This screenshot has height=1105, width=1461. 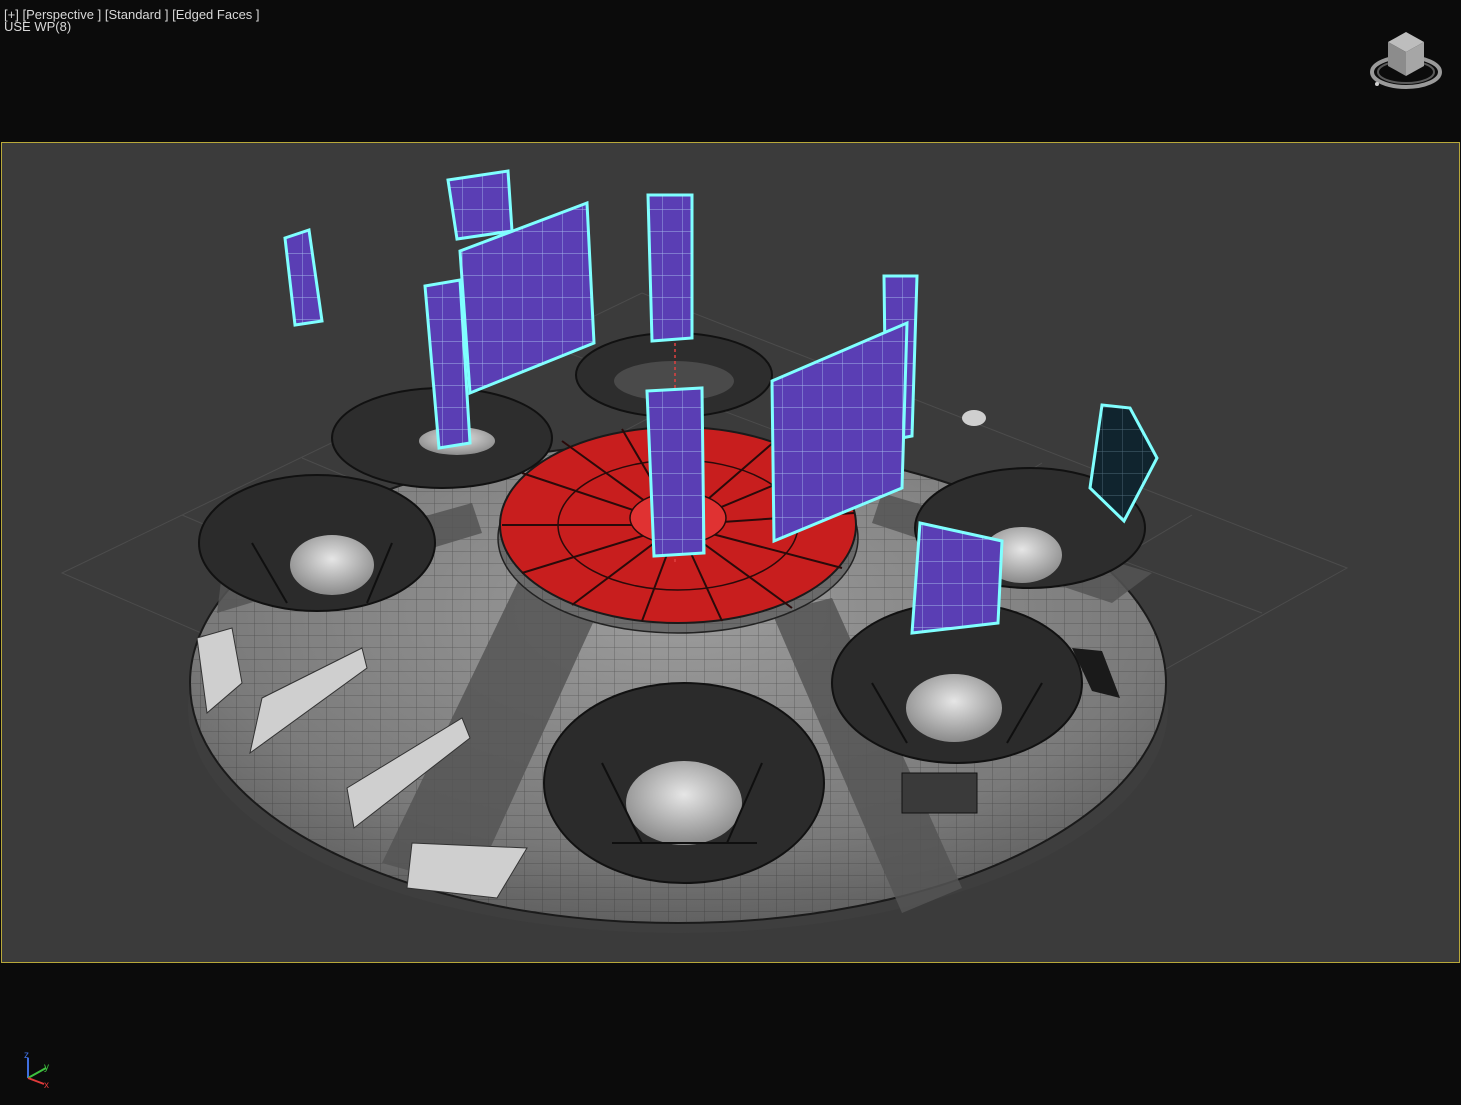 What do you see at coordinates (675, 472) in the screenshot?
I see `panel-tall-center-front` at bounding box center [675, 472].